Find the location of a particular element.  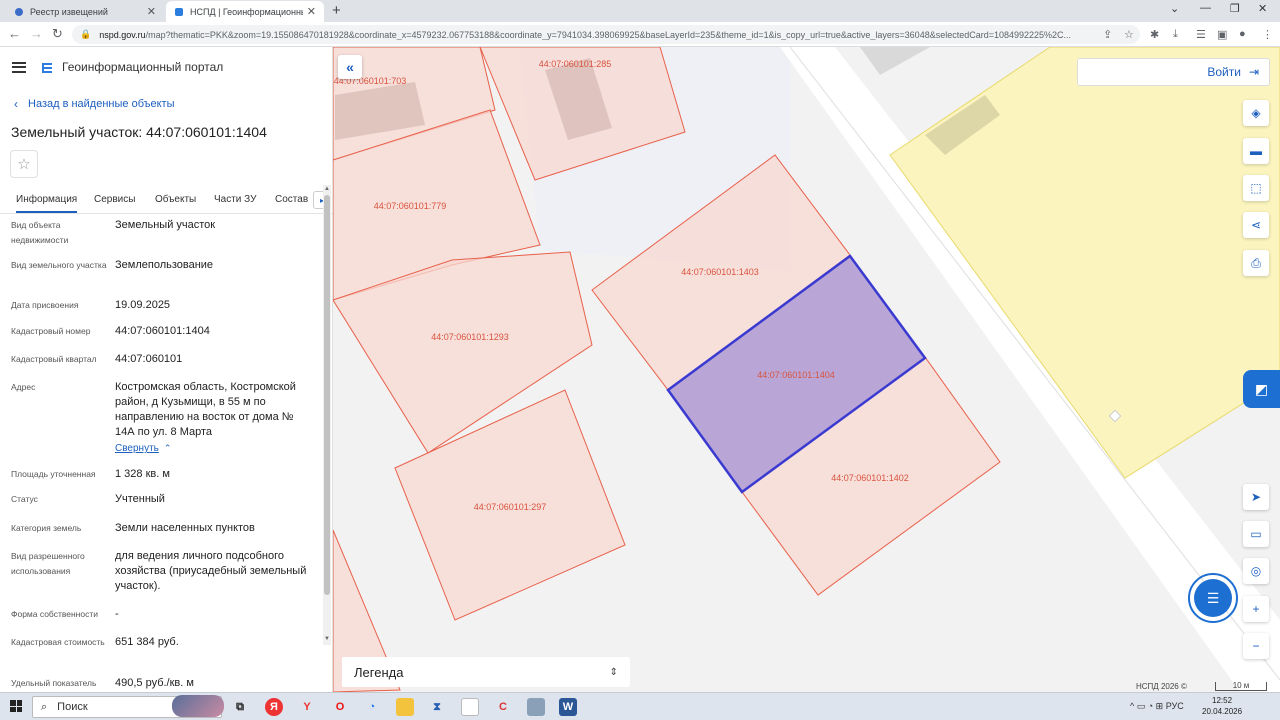

network-app-icon: ⧗ is located at coordinates (437, 707).